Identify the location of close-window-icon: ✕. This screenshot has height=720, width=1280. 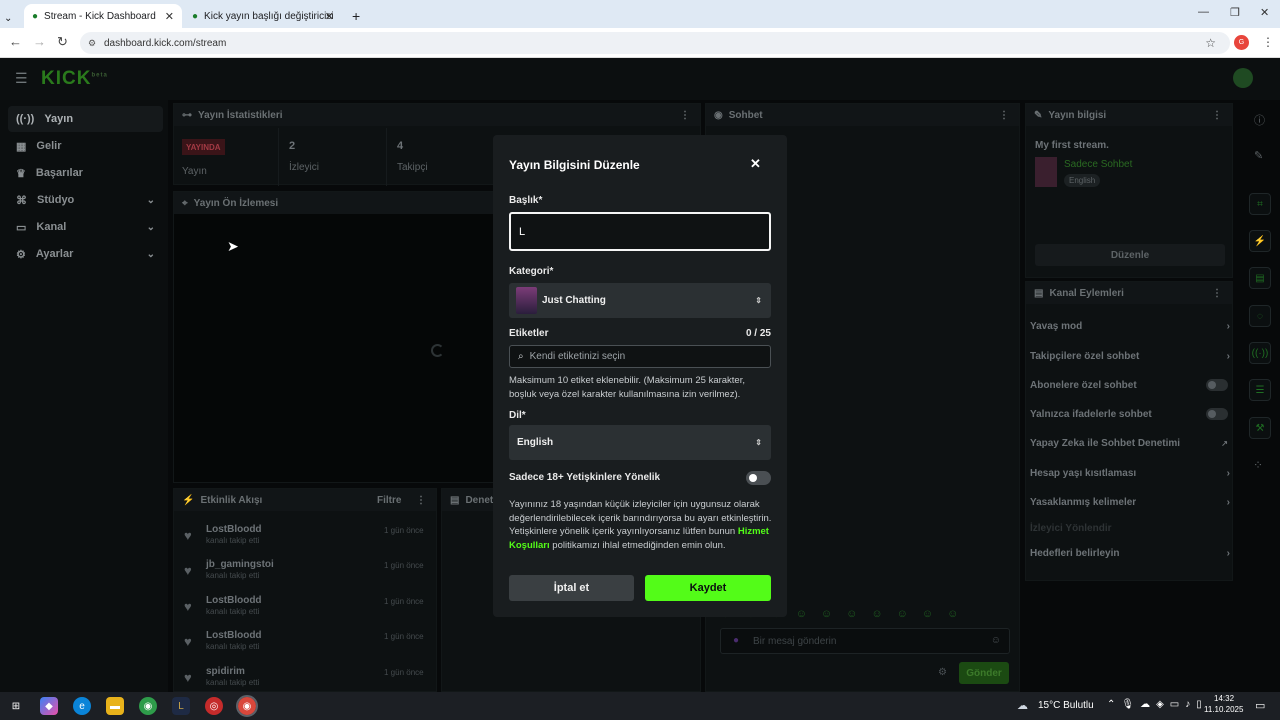
(1264, 12).